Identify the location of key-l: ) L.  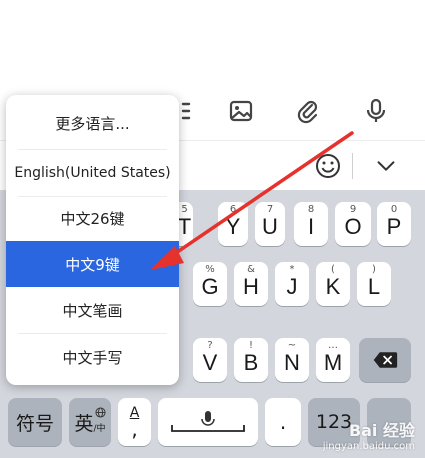
(374, 284).